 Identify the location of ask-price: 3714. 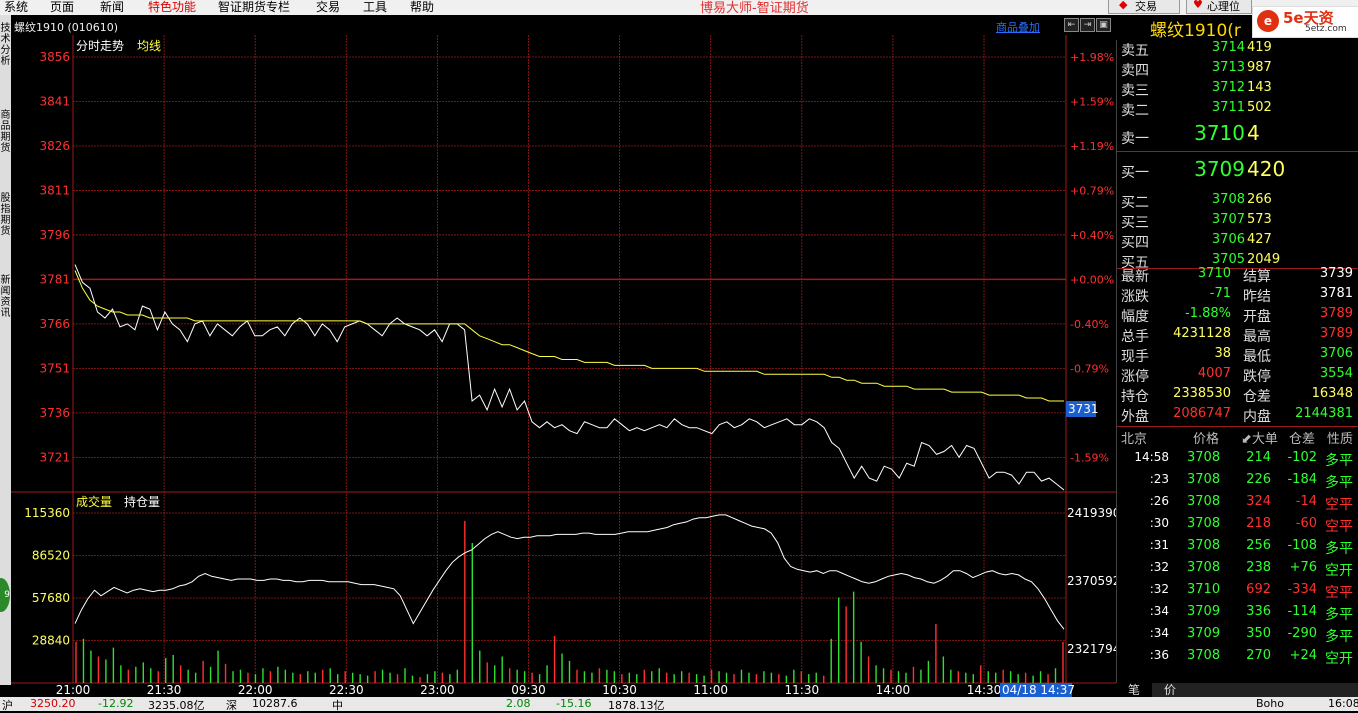
(1228, 47).